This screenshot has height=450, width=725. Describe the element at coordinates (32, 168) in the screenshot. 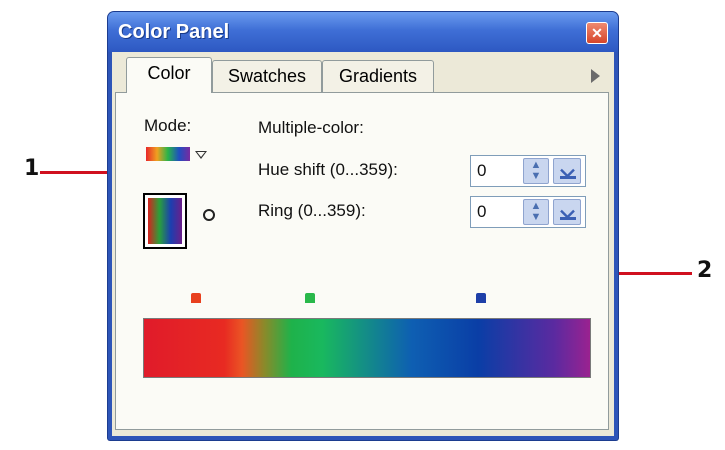

I see `callout-number-1: 1` at that location.